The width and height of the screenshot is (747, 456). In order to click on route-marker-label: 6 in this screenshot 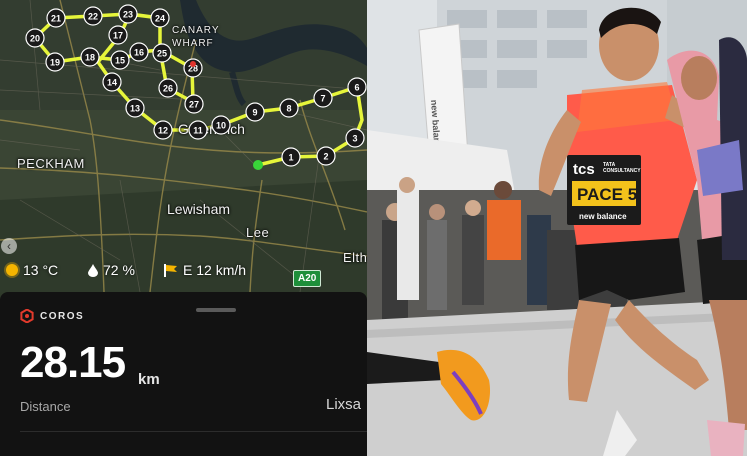, I will do `click(356, 88)`.